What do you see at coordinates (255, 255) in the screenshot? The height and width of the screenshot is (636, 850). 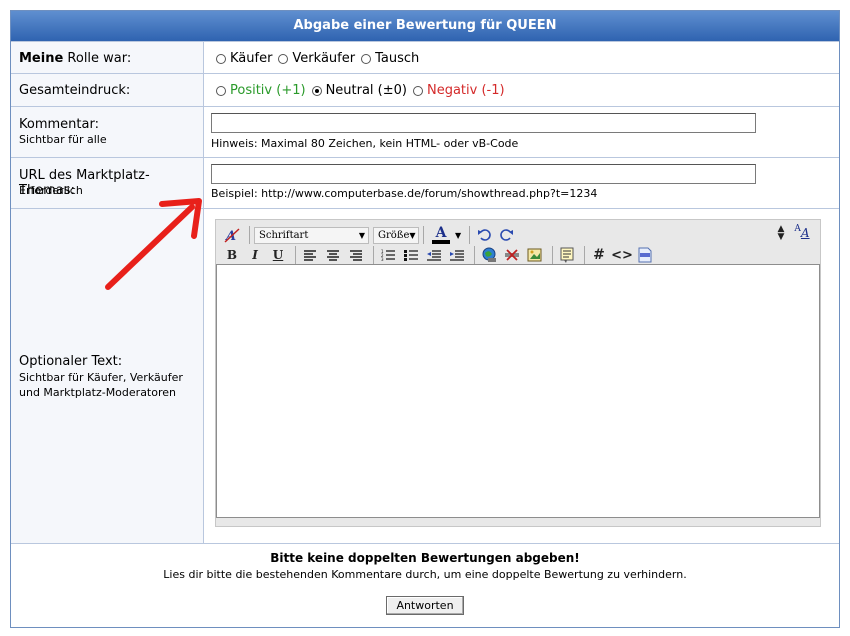 I see `italic-icon: I` at bounding box center [255, 255].